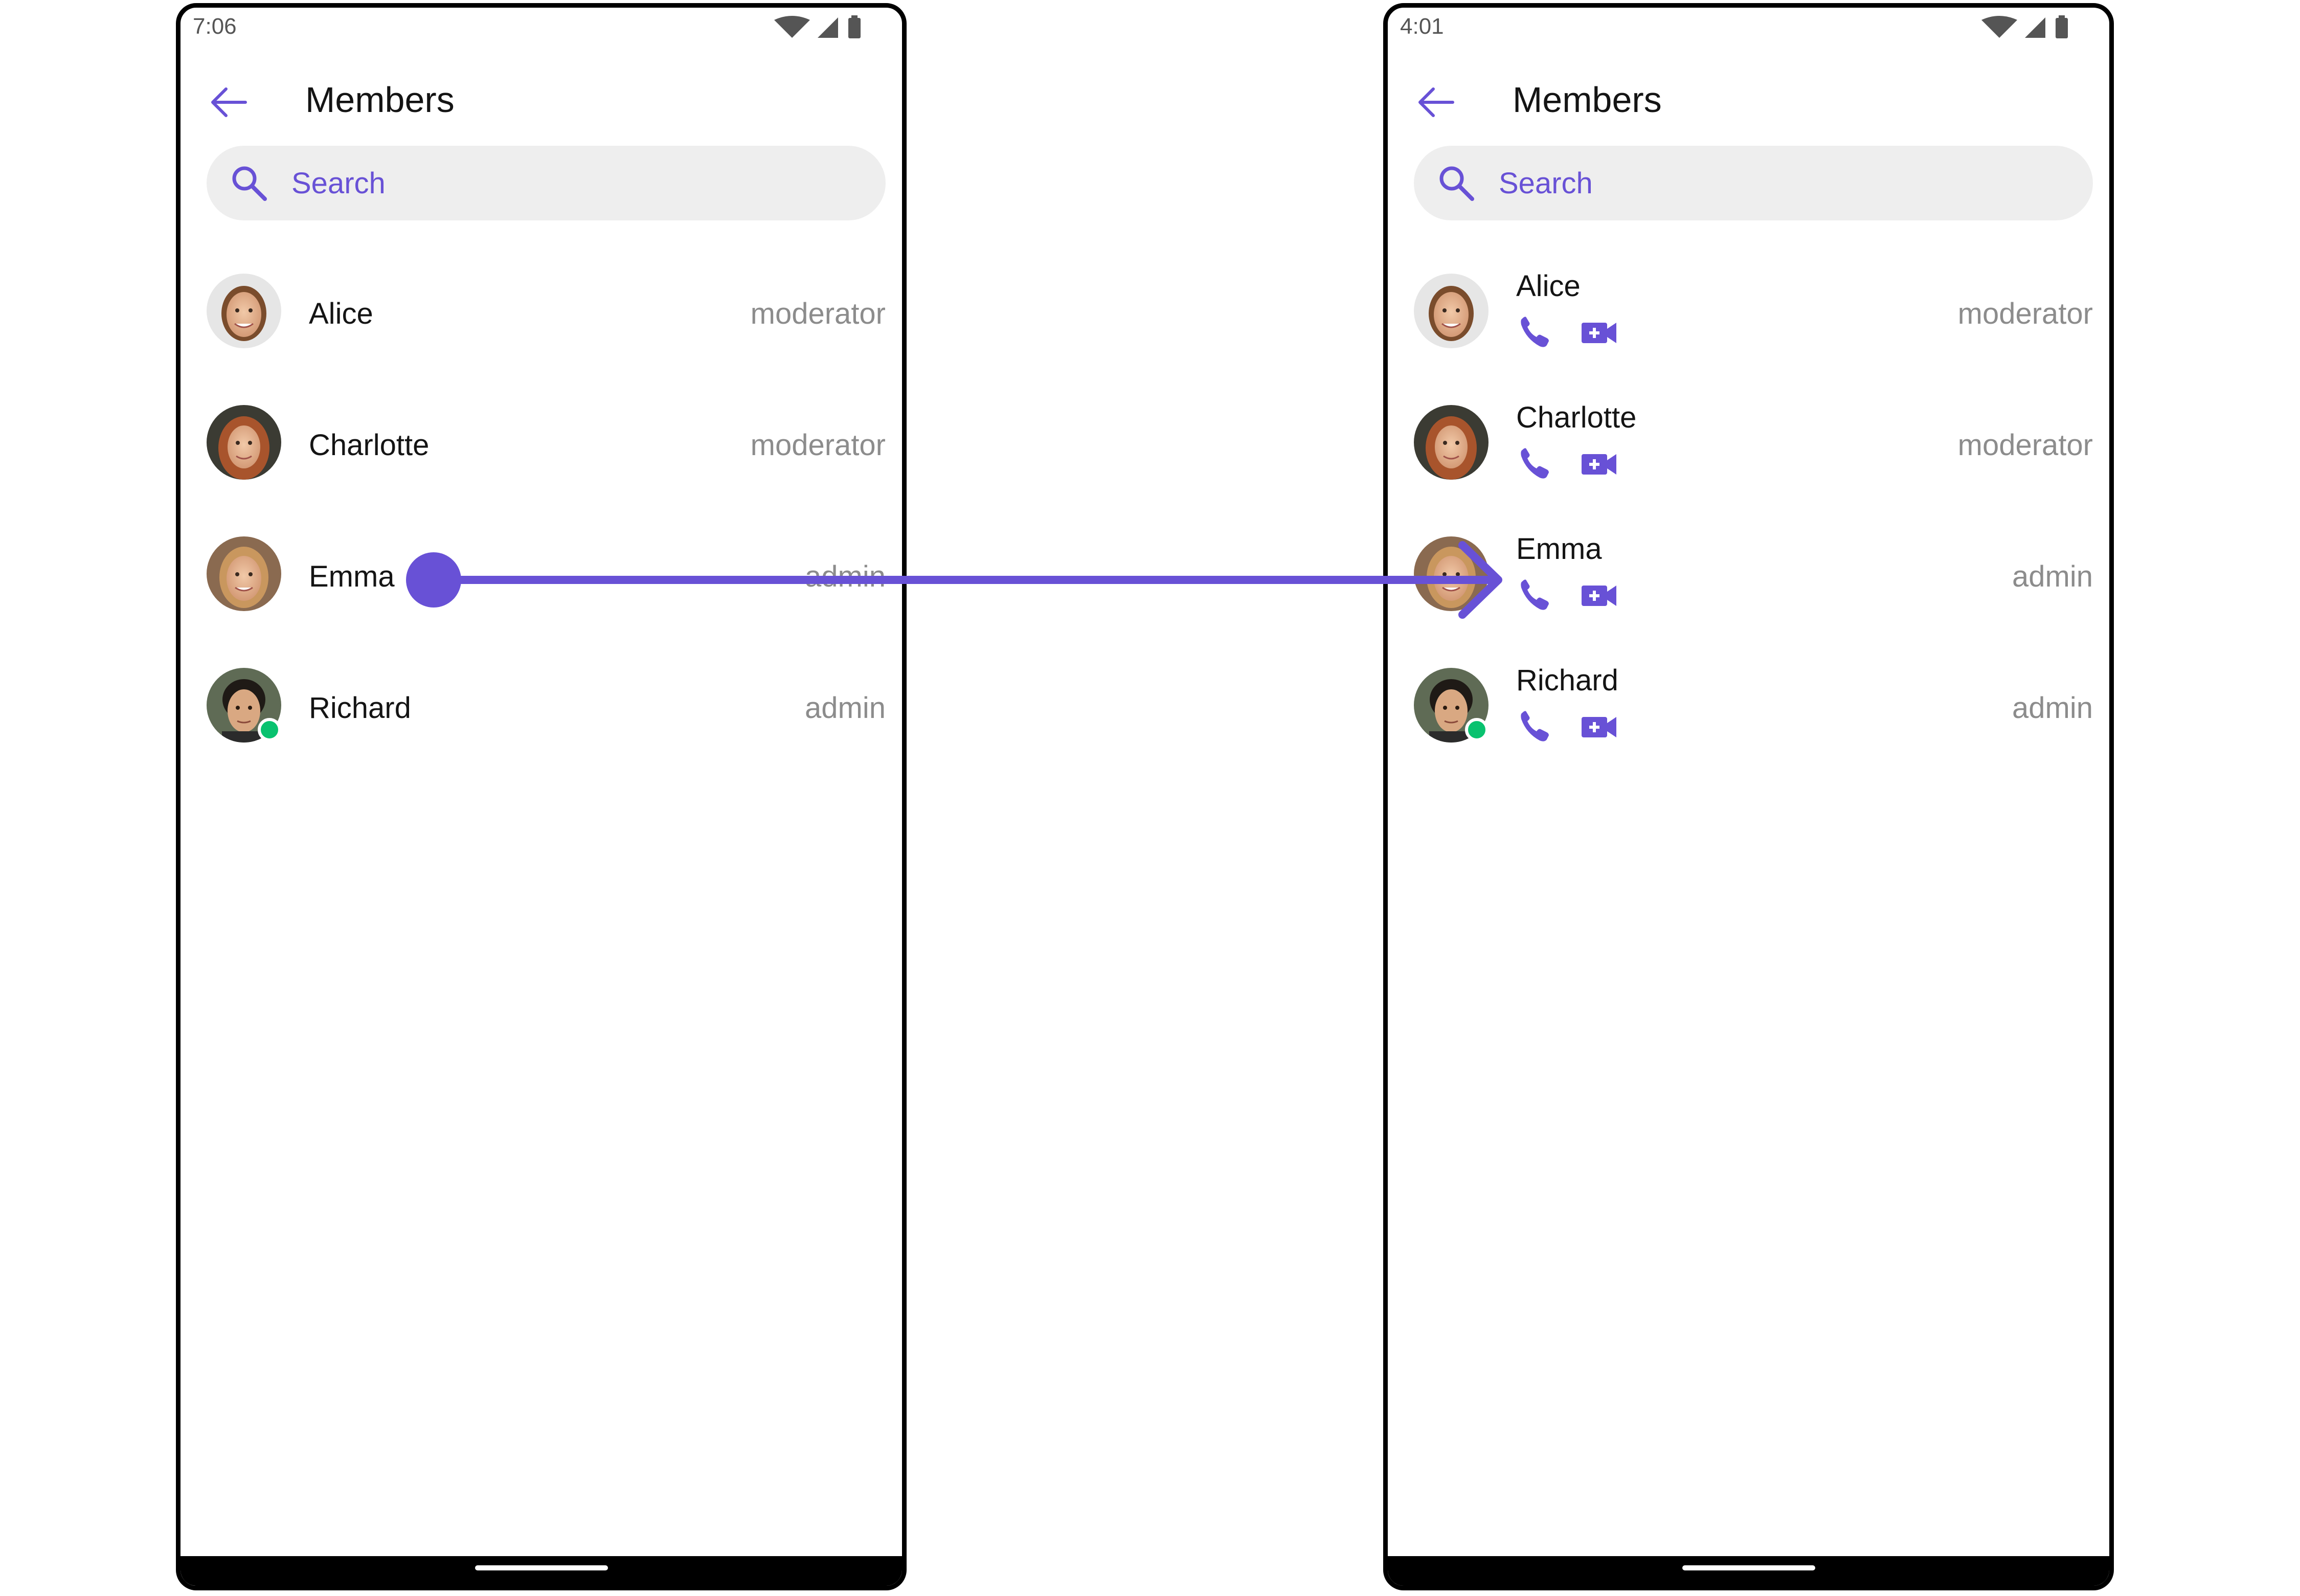  Describe the element at coordinates (1748, 29) in the screenshot. I see `status-bar: 4:01` at that location.